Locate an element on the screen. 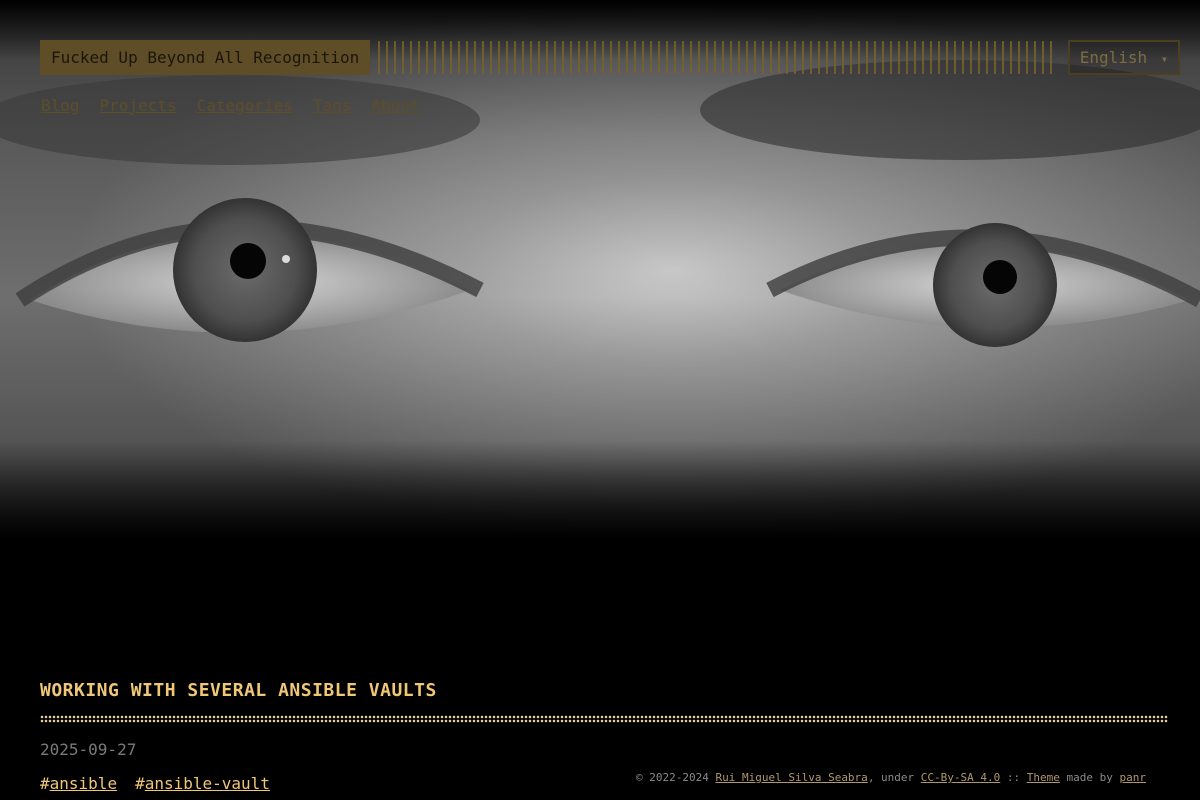  language-select: English ▾ is located at coordinates (1123, 57).